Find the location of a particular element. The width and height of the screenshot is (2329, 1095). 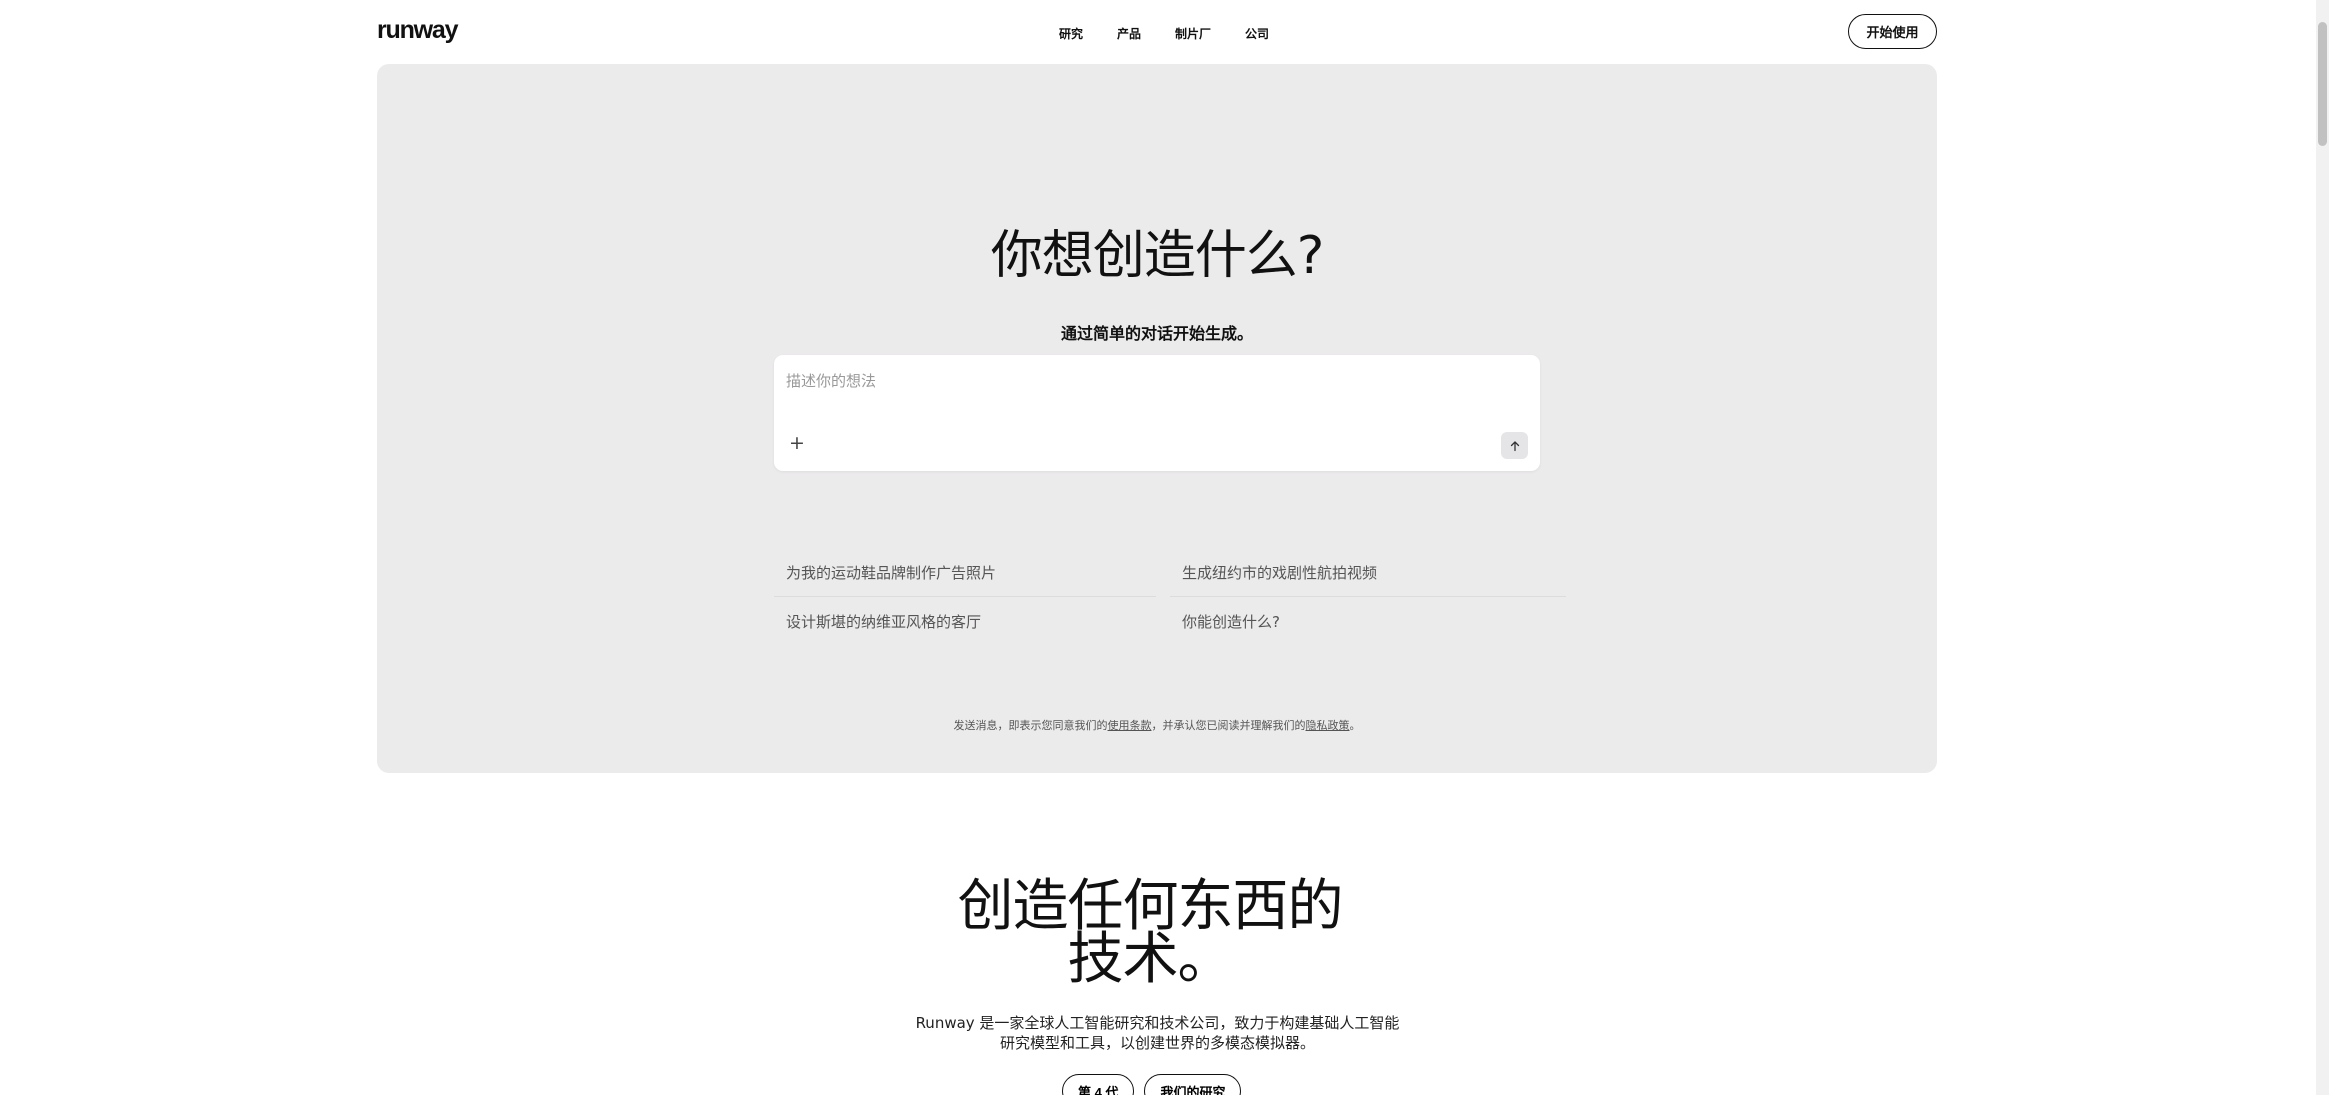

section-buttons: 第 4 代 我们的研究 is located at coordinates (1152, 1084).